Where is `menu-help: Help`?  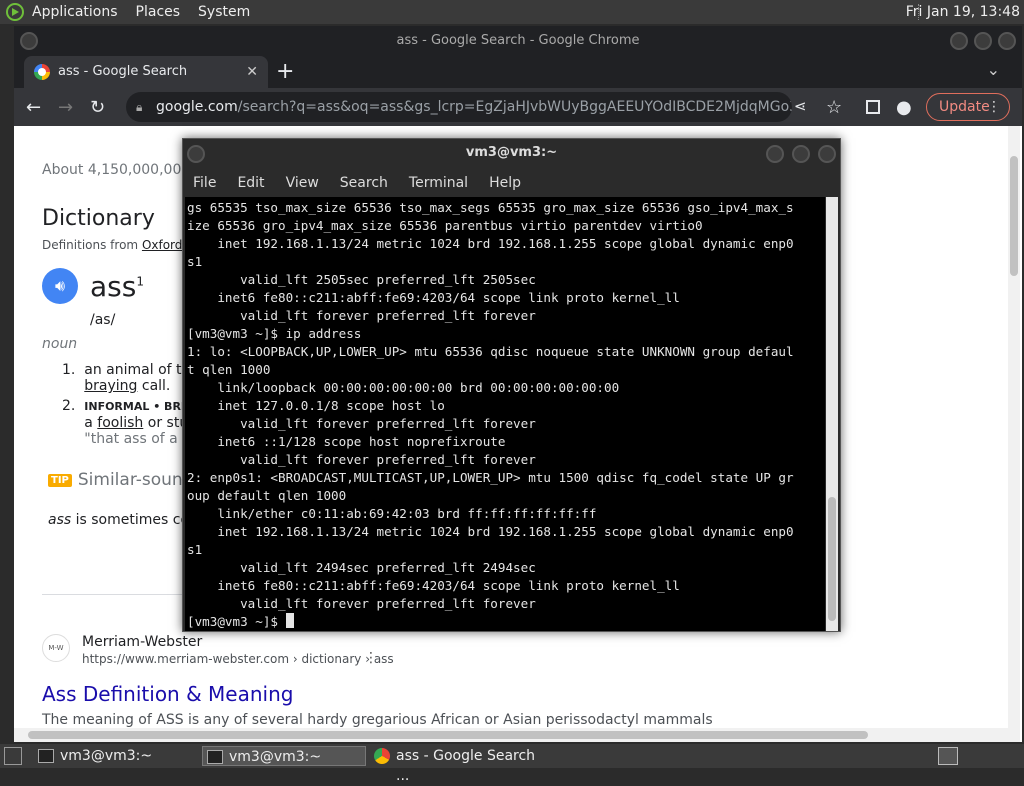 menu-help: Help is located at coordinates (505, 183).